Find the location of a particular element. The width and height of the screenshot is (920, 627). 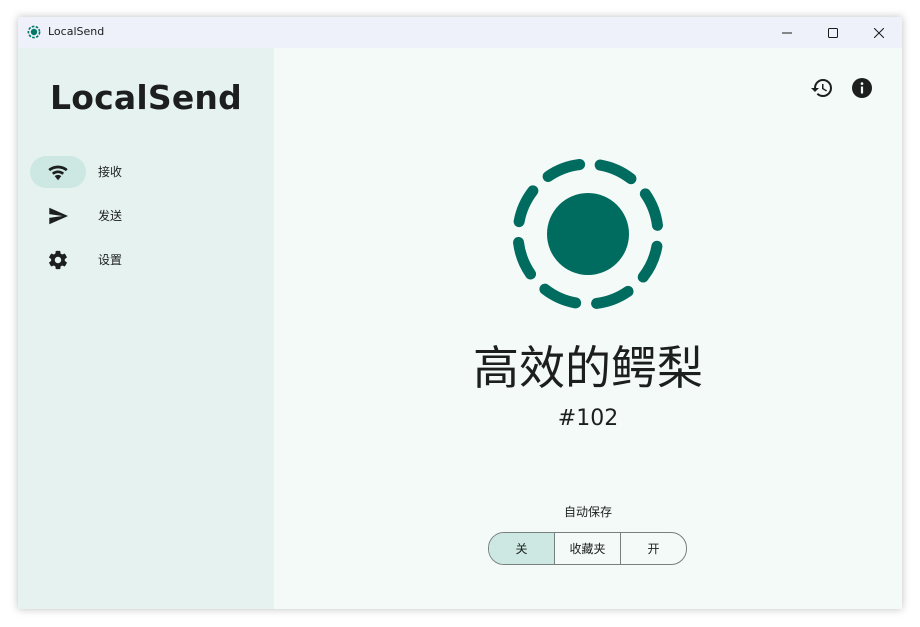

title-bar: LocalSend is located at coordinates (460, 32).